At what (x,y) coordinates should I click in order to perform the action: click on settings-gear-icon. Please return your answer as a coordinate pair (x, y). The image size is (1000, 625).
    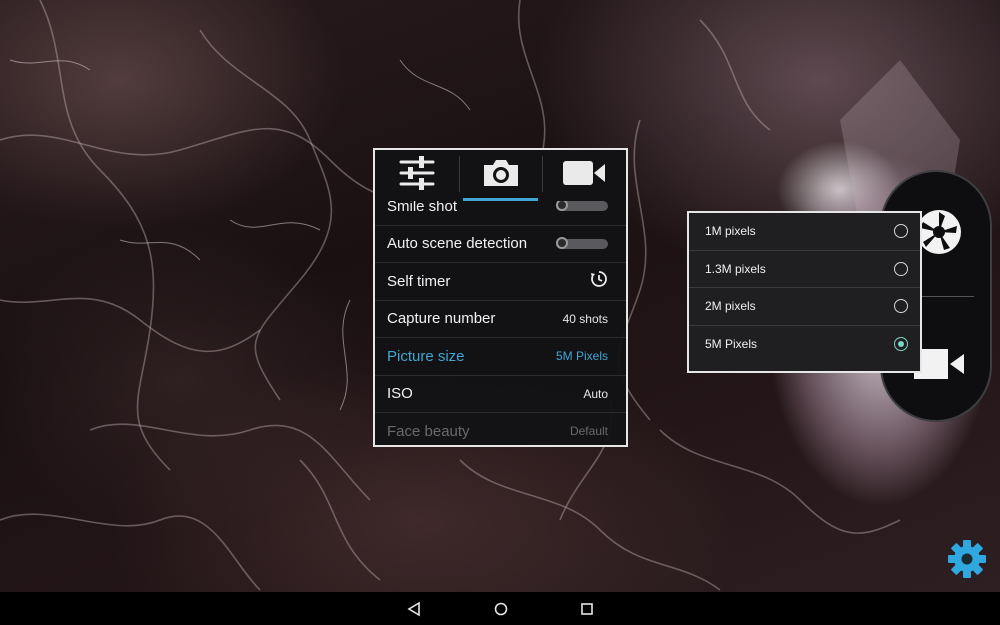
    Looking at the image, I should click on (967, 559).